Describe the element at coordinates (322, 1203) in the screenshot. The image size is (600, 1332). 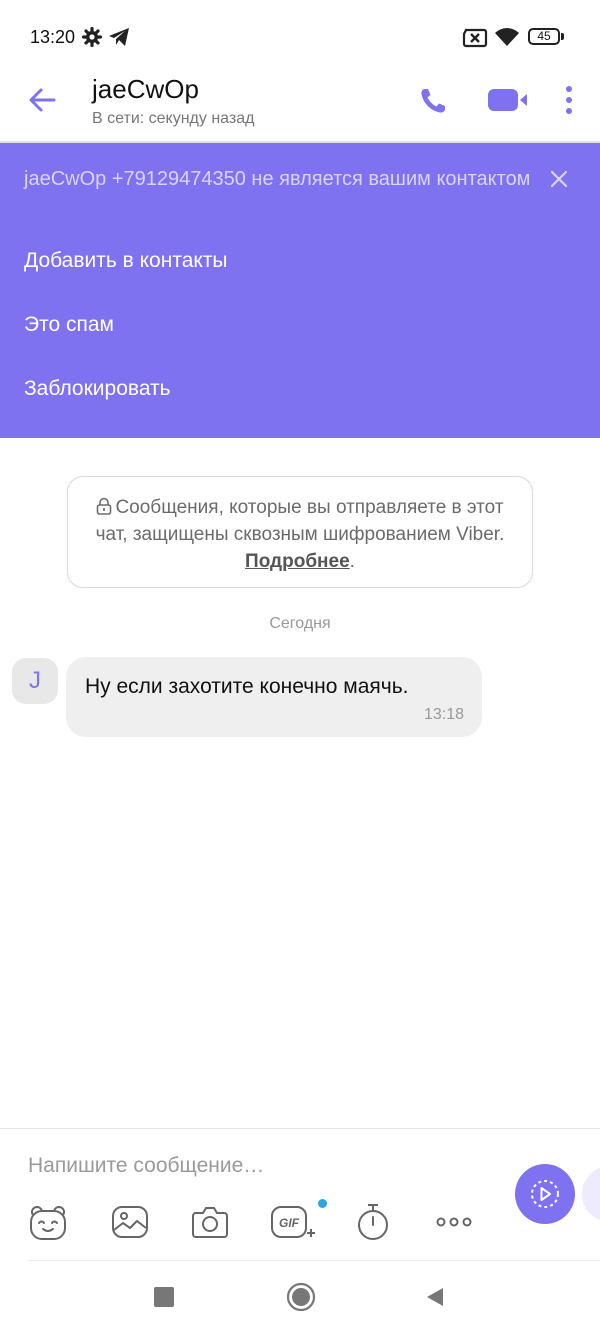
I see `new-indicator-dot` at that location.